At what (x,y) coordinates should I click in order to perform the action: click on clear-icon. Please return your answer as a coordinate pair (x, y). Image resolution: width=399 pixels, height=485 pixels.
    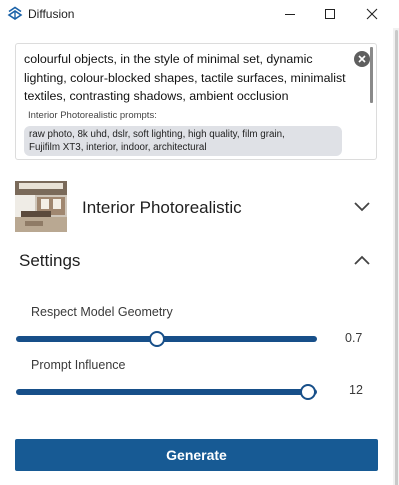
    Looking at the image, I should click on (362, 59).